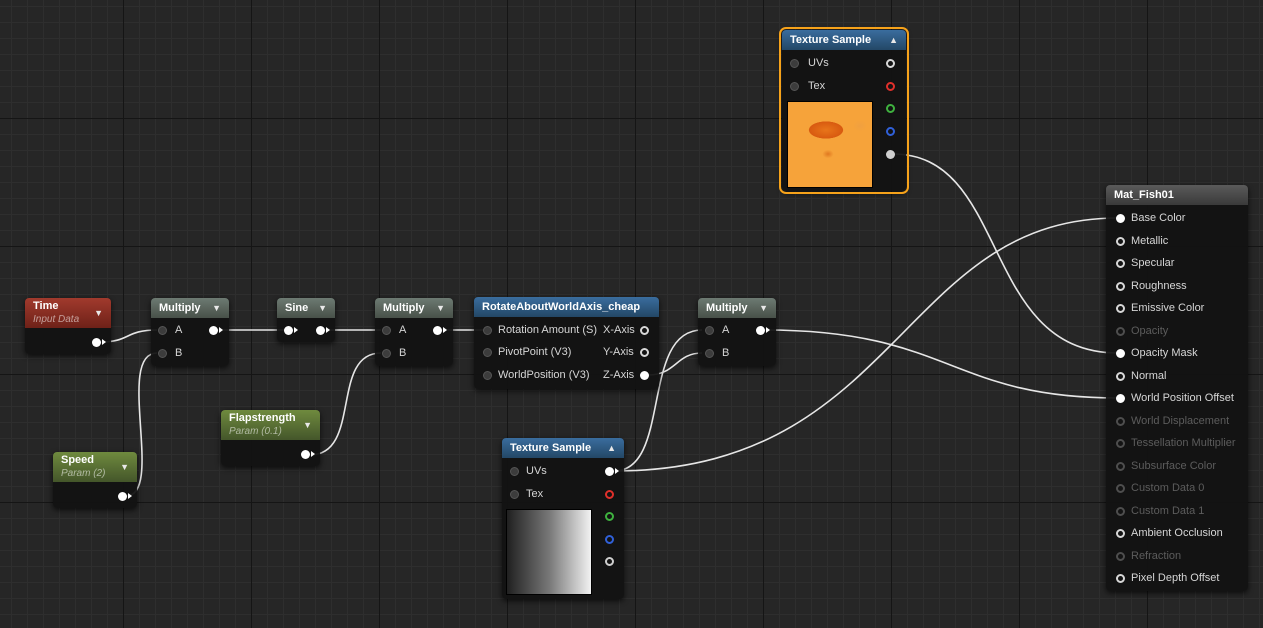 The height and width of the screenshot is (628, 1263). Describe the element at coordinates (487, 330) in the screenshot. I see `rotation-amount-input-pin` at that location.